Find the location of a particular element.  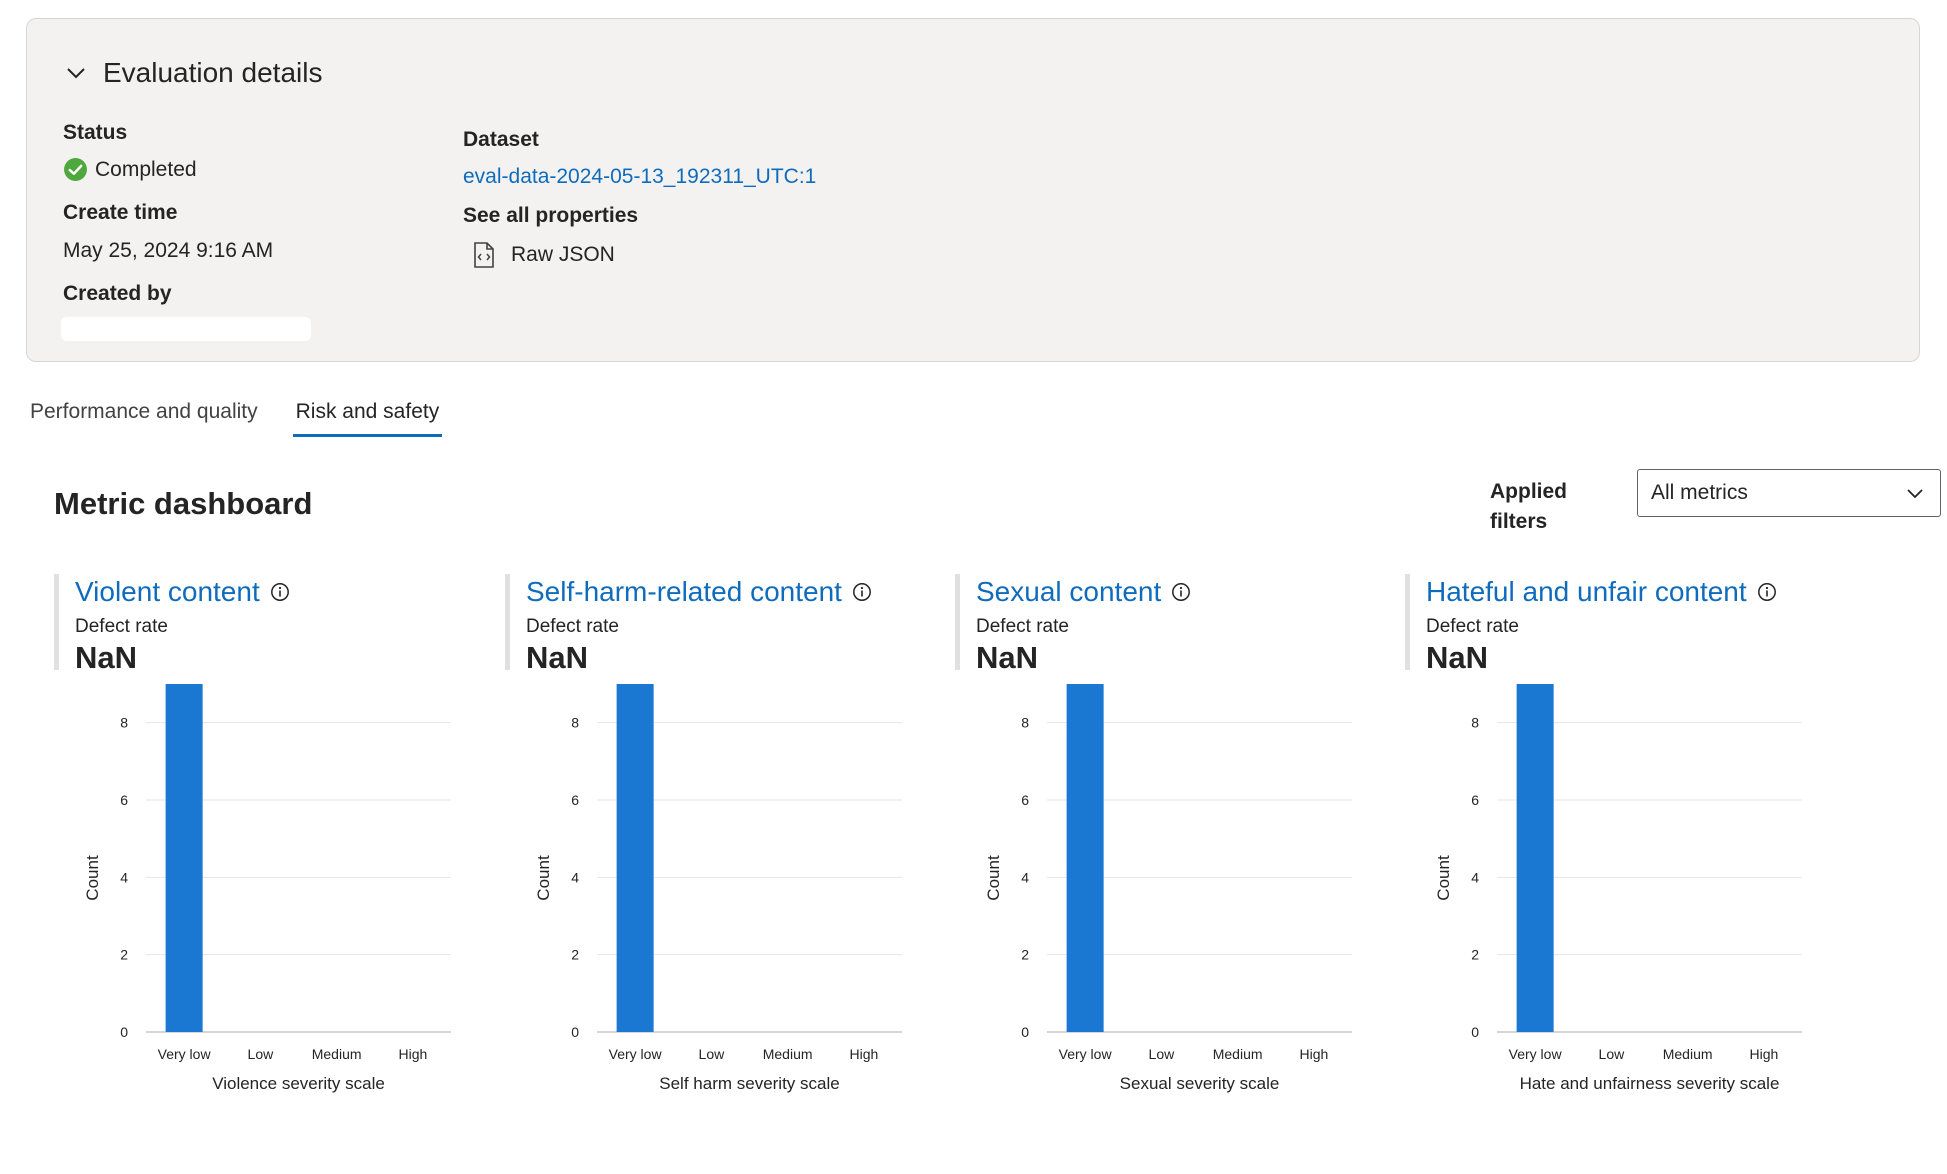

tab-performance-and-quality: Performance and quality is located at coordinates (144, 417).